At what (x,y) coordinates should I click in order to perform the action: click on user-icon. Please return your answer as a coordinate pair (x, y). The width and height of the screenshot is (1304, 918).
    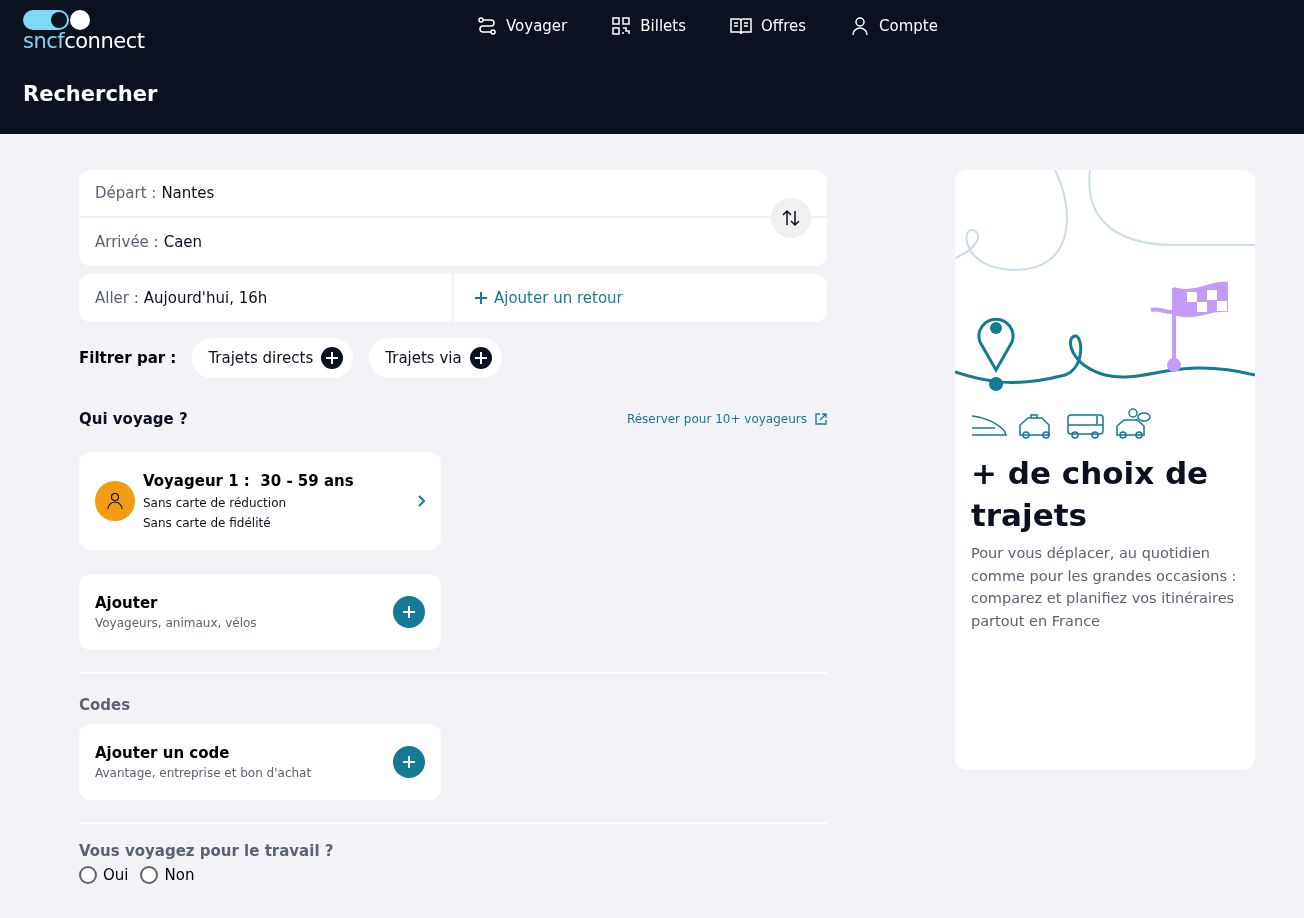
    Looking at the image, I should click on (860, 26).